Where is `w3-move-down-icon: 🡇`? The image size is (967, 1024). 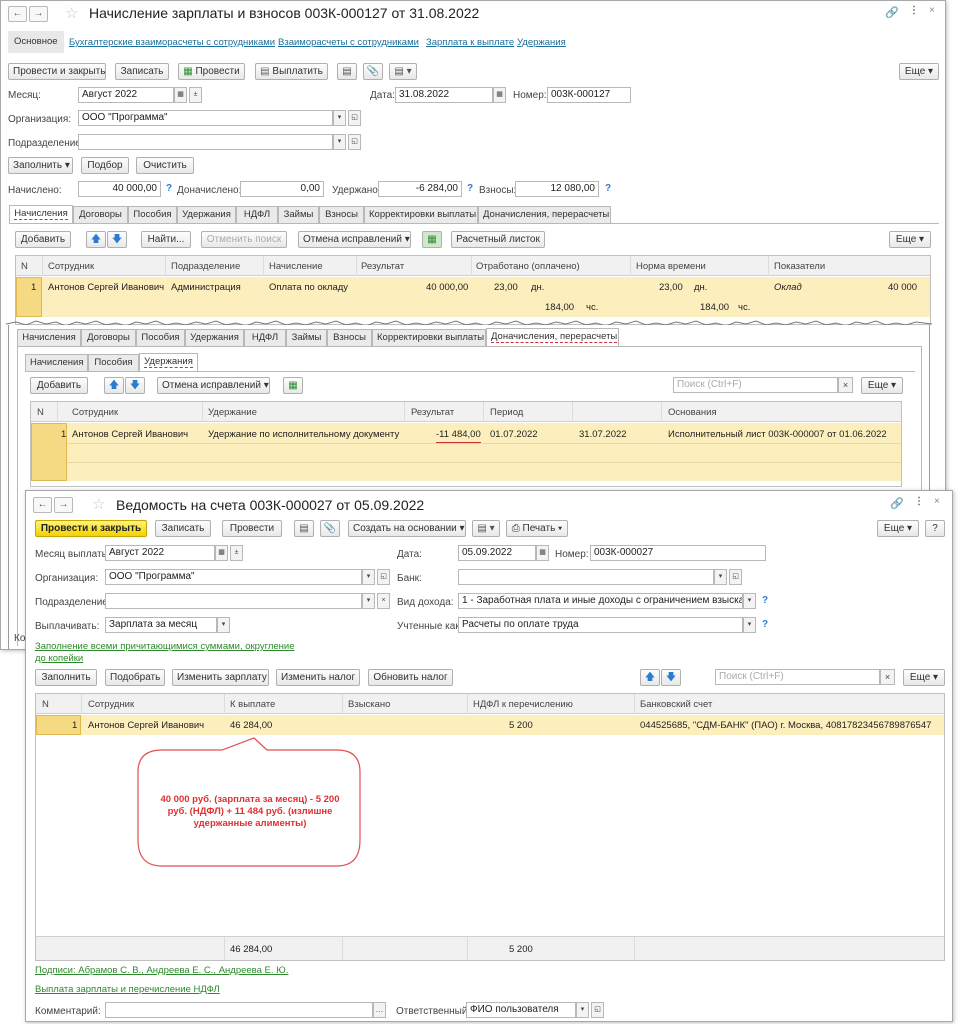
w3-move-down-icon: 🡇 is located at coordinates (671, 677).